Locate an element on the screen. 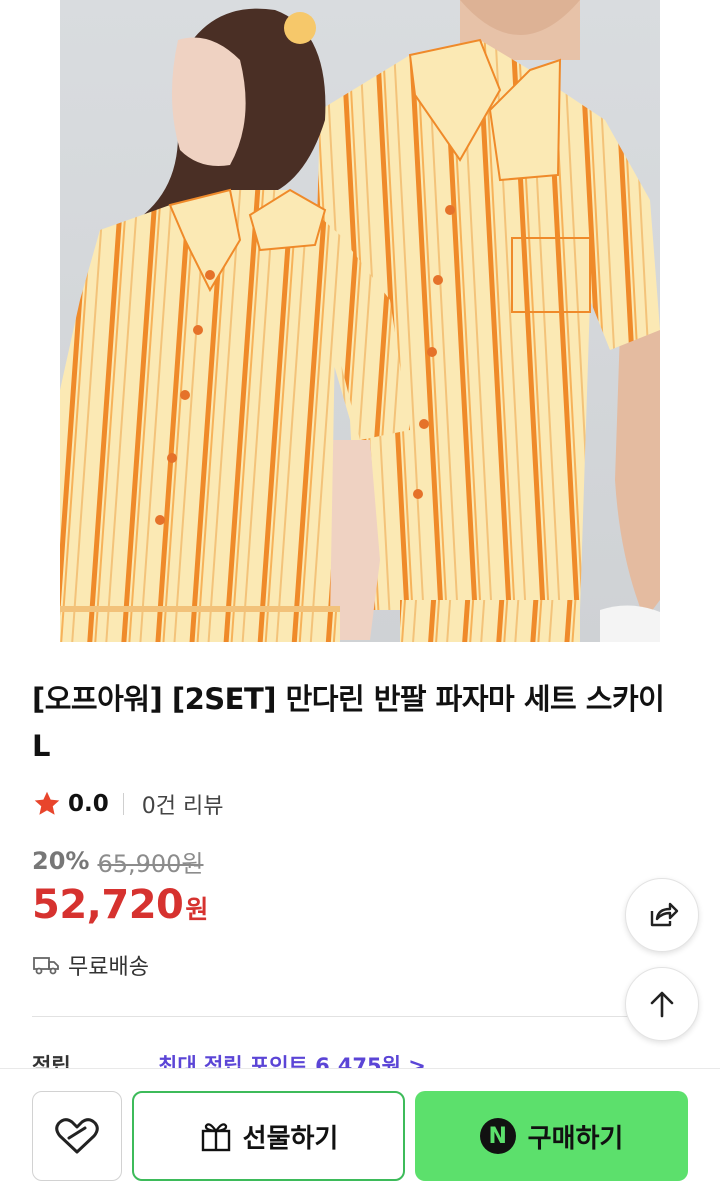  scroll-top-button is located at coordinates (662, 1004).